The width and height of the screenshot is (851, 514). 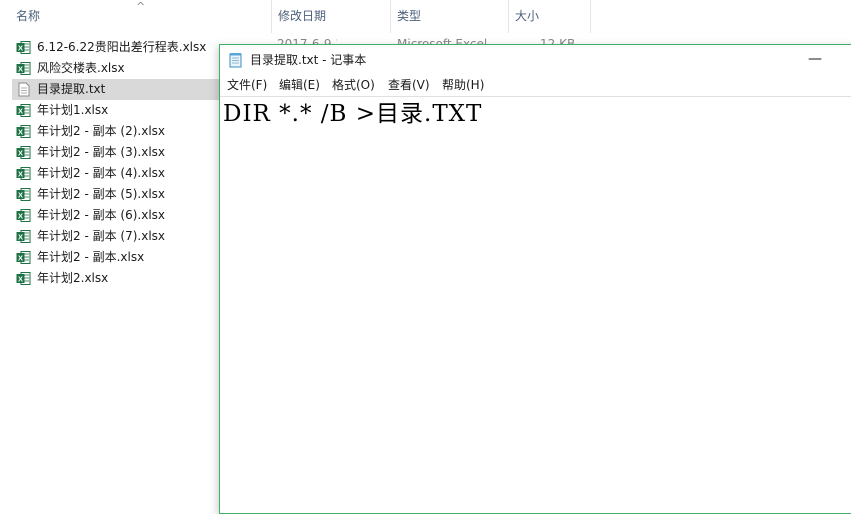 I want to click on column-header-date-modified: 修改日期, so click(x=331, y=16).